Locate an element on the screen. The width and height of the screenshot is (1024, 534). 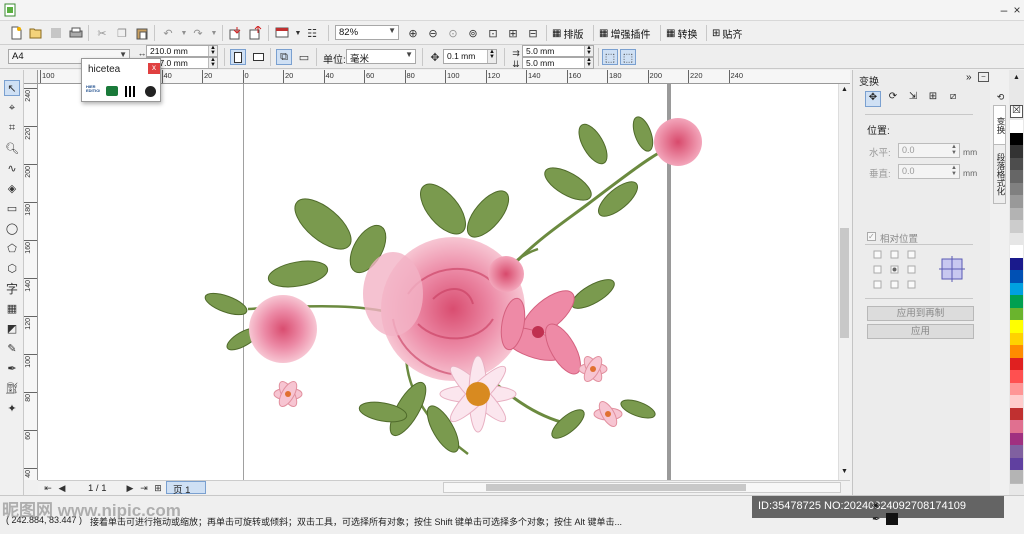
zoom-all-icon: ⊚ is located at coordinates (473, 33).